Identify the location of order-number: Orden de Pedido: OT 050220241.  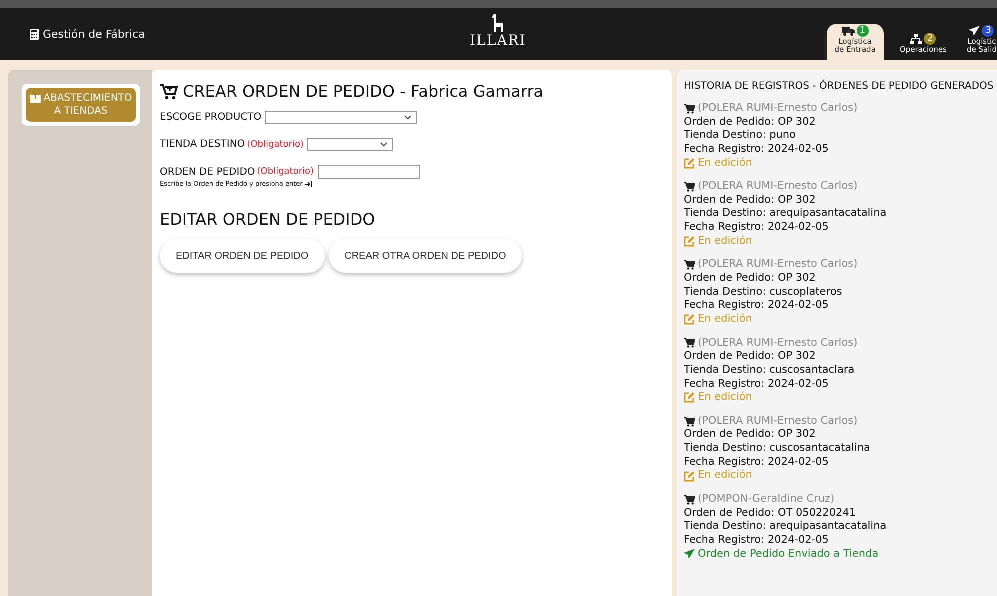
(771, 513).